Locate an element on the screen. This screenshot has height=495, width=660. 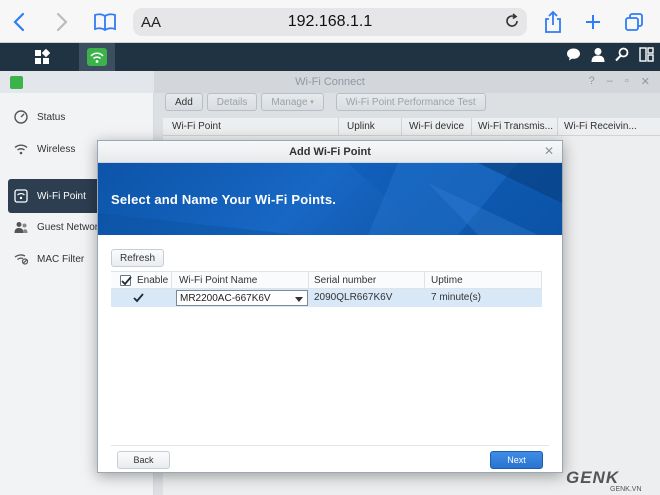
forward-arrow-icon is located at coordinates (62, 22).